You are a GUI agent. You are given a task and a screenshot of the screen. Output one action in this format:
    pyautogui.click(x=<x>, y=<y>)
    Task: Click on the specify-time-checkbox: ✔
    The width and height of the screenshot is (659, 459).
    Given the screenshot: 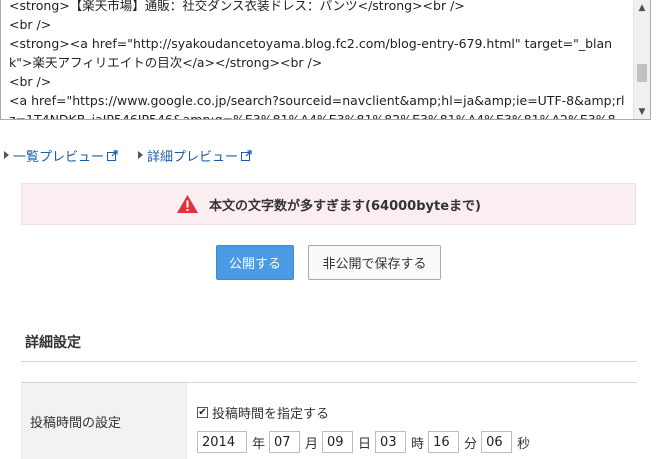 What is the action you would take?
    pyautogui.click(x=202, y=412)
    